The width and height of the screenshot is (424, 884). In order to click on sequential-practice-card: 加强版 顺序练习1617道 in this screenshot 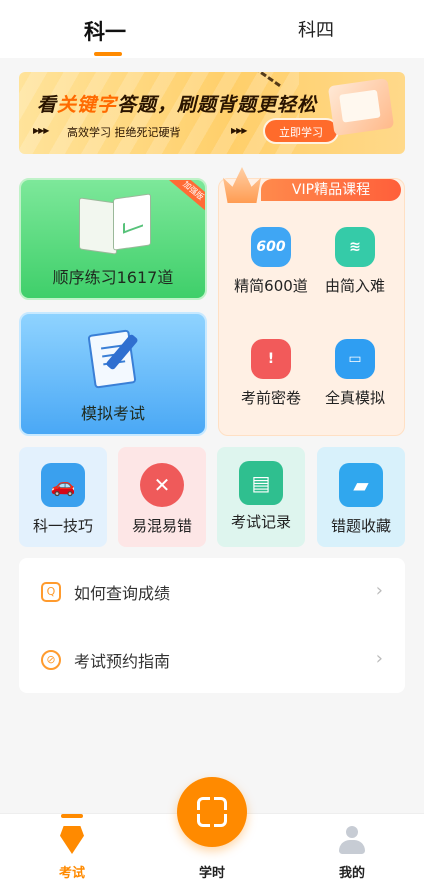, I will do `click(113, 239)`.